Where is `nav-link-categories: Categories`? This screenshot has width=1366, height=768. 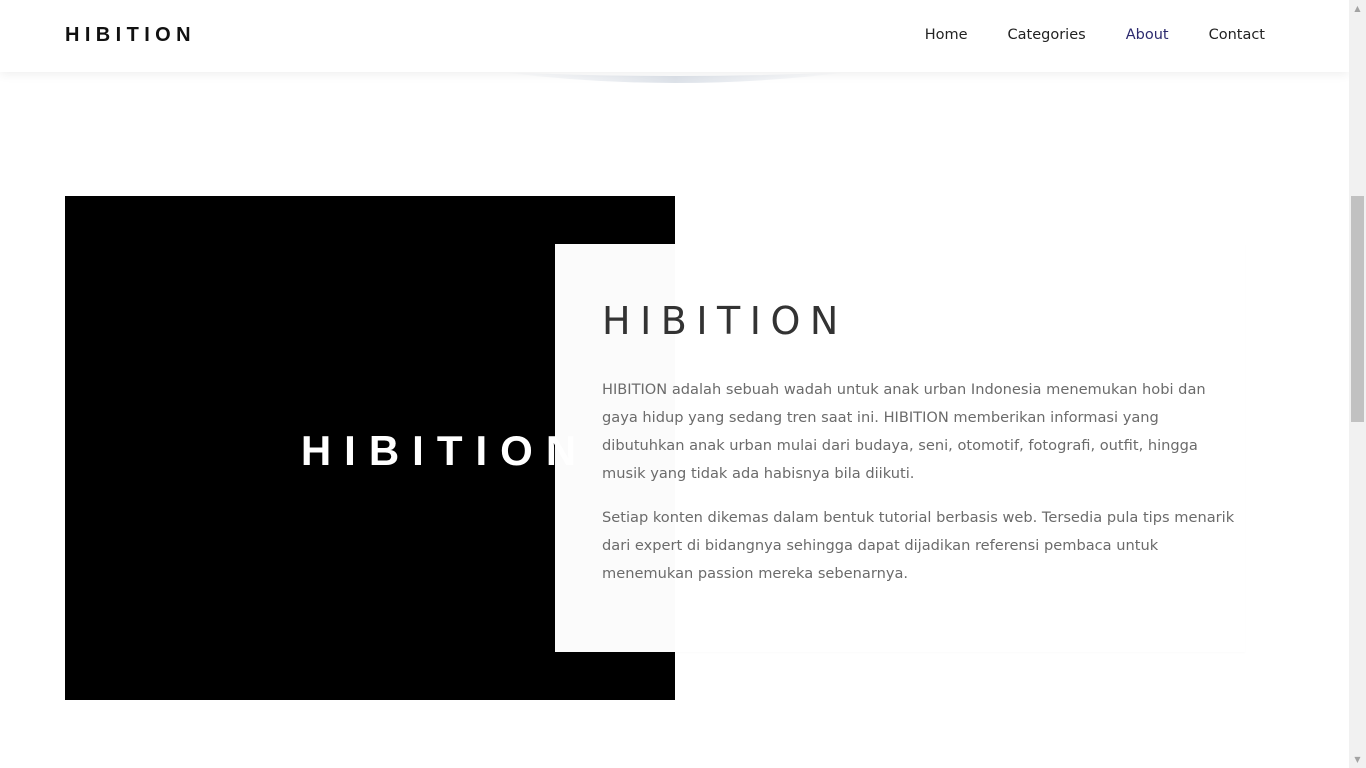 nav-link-categories: Categories is located at coordinates (1047, 35).